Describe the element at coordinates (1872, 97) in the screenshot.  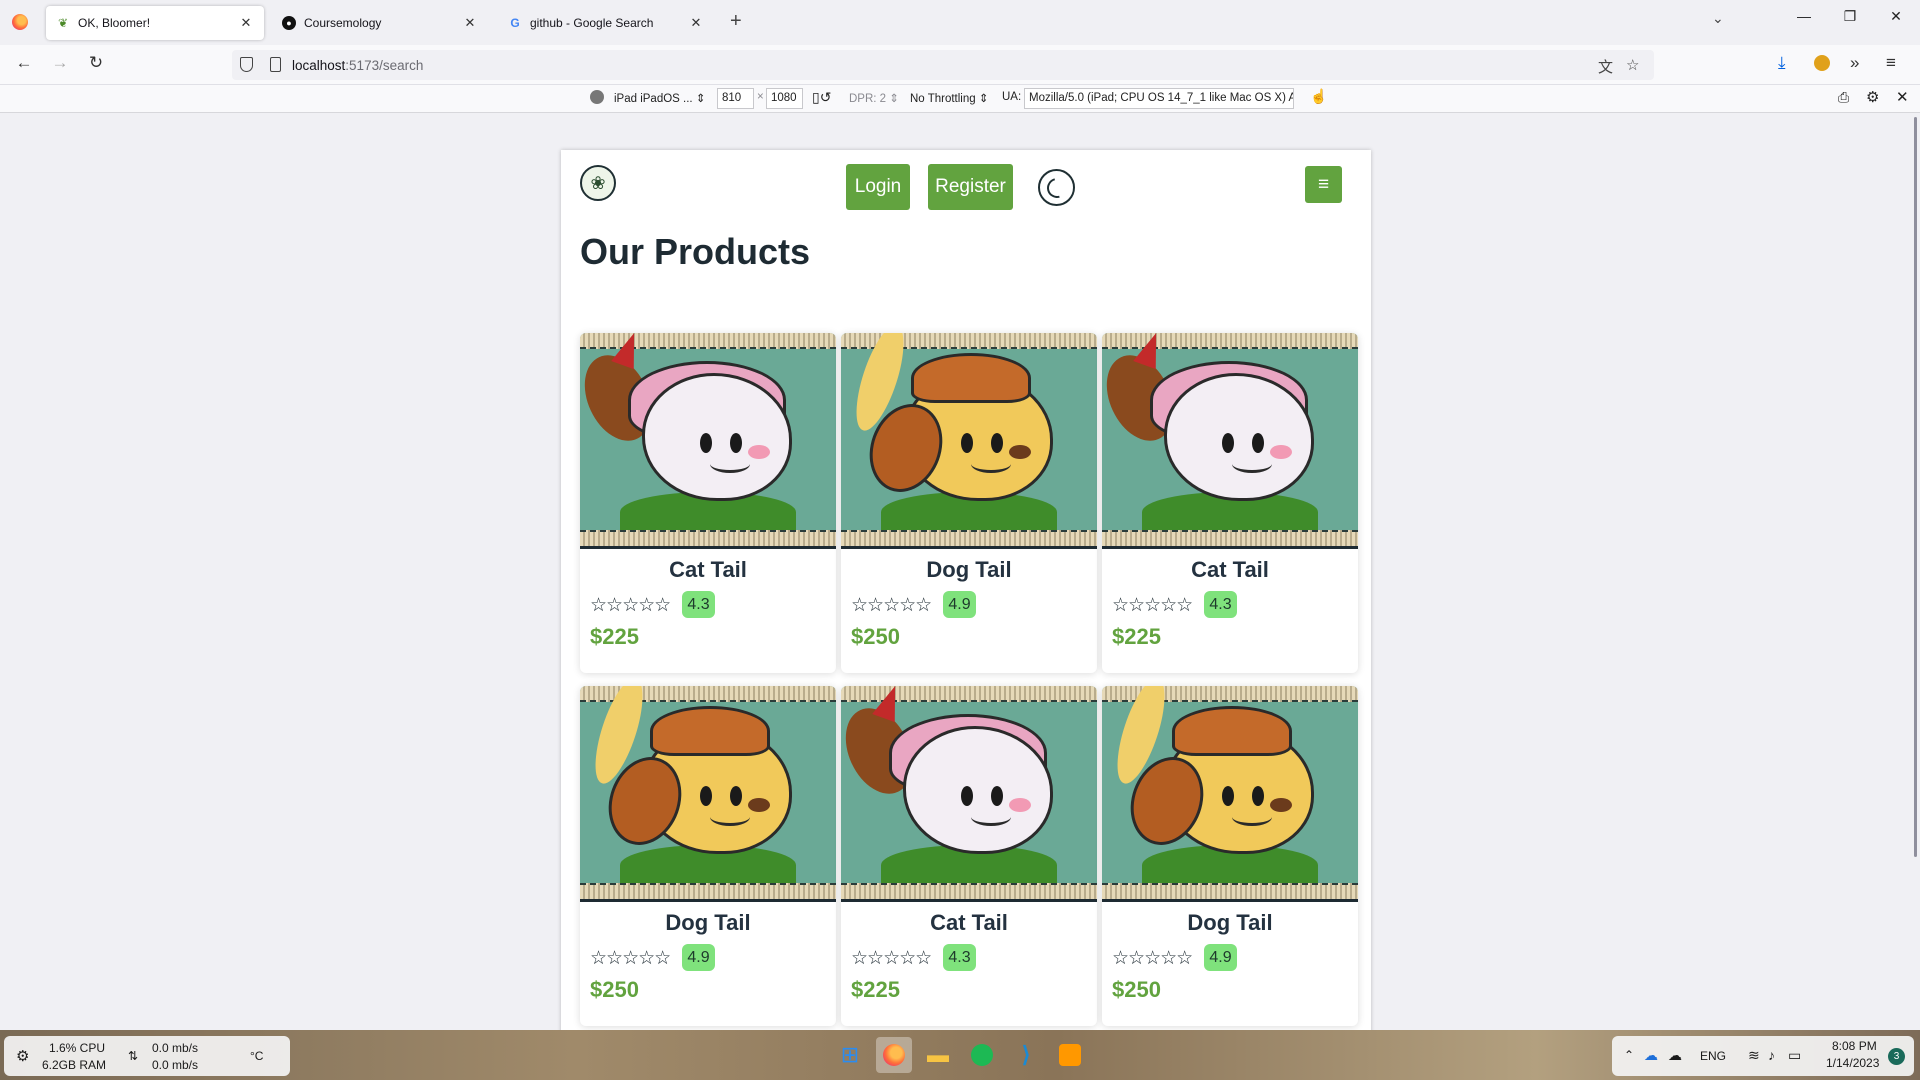
I see `settings-gear-icon: ⚙` at that location.